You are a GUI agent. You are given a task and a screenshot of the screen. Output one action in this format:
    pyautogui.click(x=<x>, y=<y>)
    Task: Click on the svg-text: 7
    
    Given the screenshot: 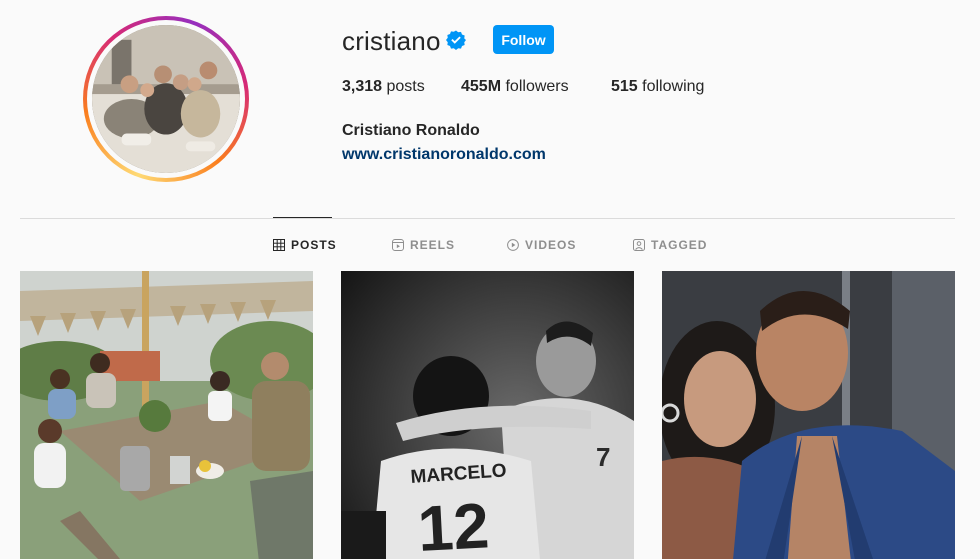 What is the action you would take?
    pyautogui.click(x=603, y=457)
    